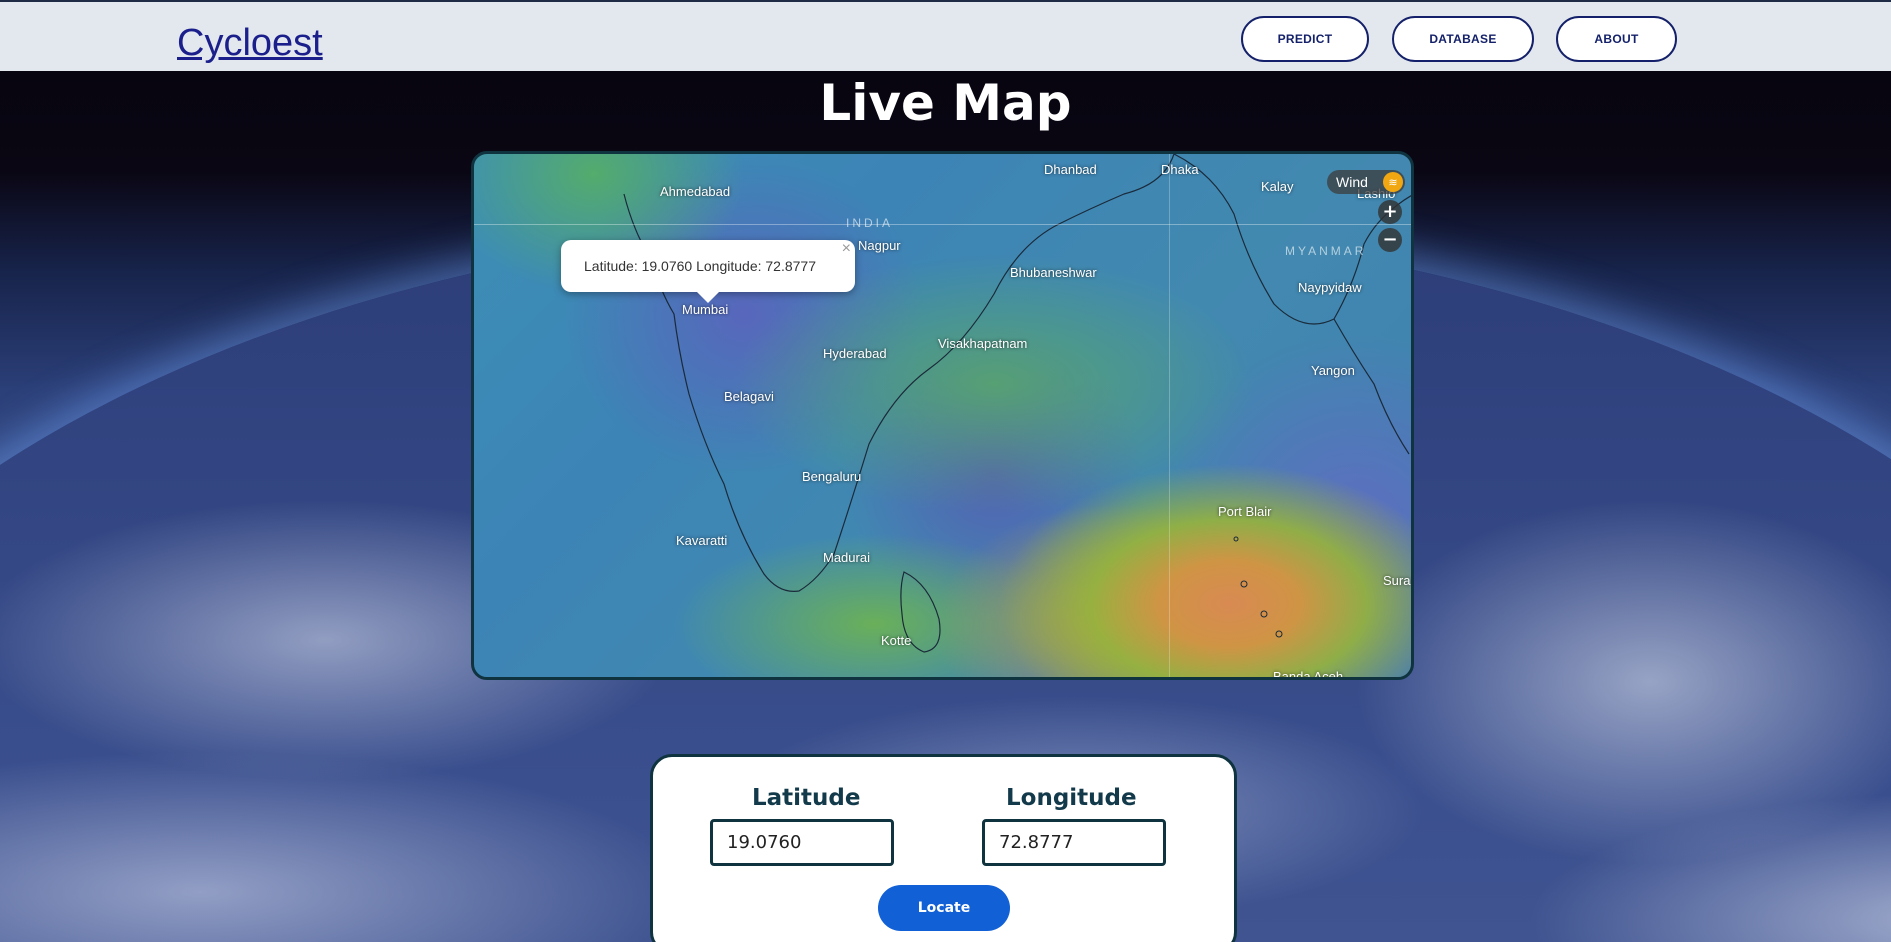  What do you see at coordinates (1333, 370) in the screenshot?
I see `city-label: Yangon` at bounding box center [1333, 370].